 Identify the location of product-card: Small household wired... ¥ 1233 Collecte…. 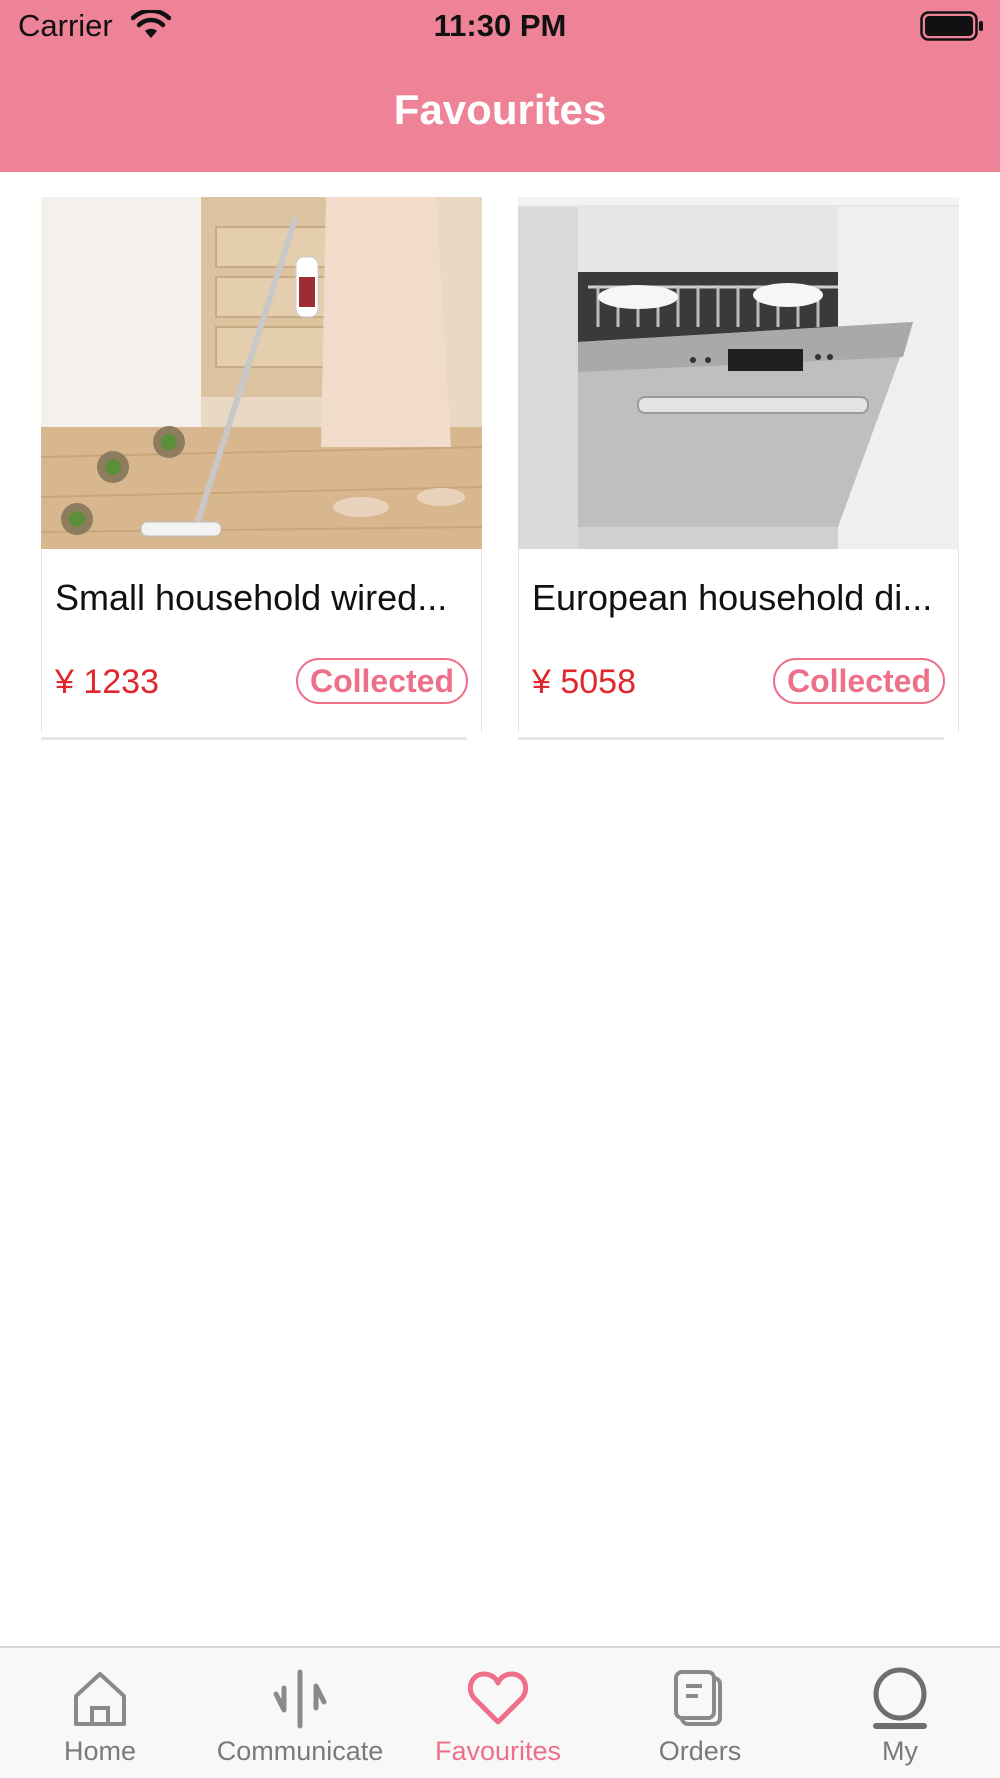
(261, 469).